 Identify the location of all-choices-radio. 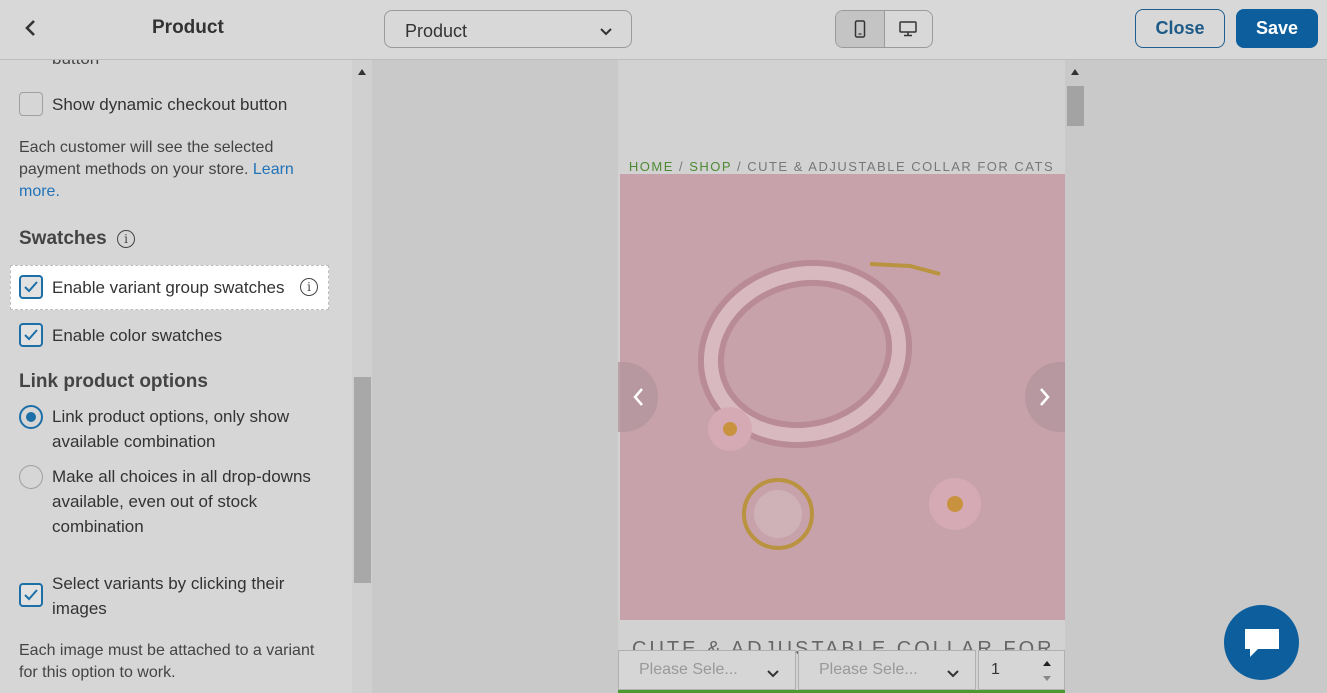
(31, 477).